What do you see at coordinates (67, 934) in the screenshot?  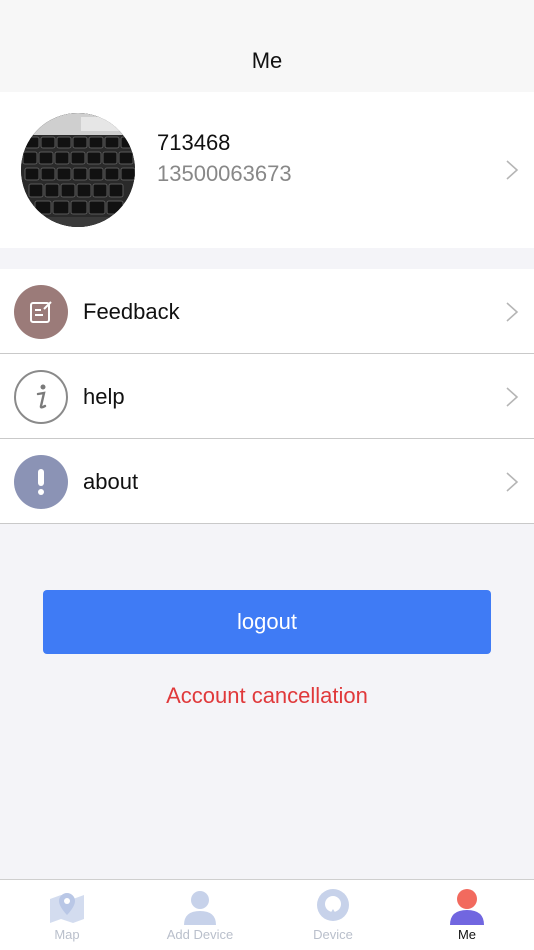 I see `tab-label: Map` at bounding box center [67, 934].